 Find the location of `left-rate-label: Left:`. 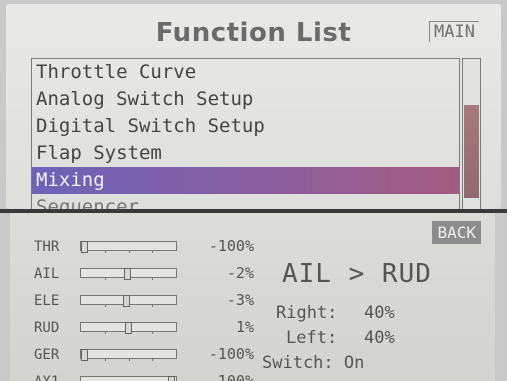

left-rate-label: Left: is located at coordinates (312, 338).